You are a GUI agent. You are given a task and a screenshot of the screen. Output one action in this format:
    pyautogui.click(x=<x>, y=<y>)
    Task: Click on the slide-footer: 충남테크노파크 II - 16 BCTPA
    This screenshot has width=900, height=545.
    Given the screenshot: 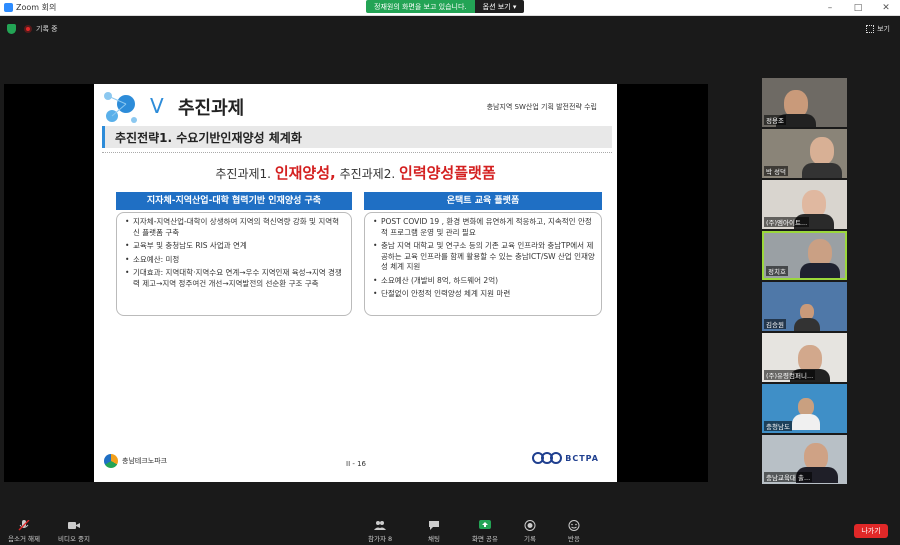 What is the action you would take?
    pyautogui.click(x=355, y=465)
    